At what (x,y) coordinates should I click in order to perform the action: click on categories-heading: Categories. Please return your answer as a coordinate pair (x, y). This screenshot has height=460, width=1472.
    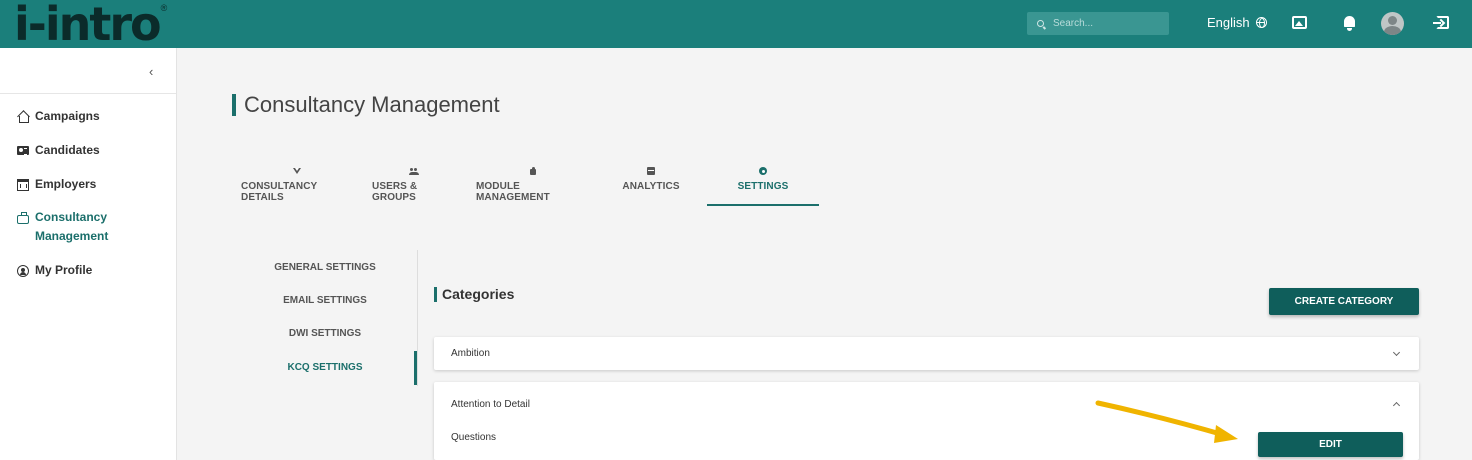
    Looking at the image, I should click on (474, 294).